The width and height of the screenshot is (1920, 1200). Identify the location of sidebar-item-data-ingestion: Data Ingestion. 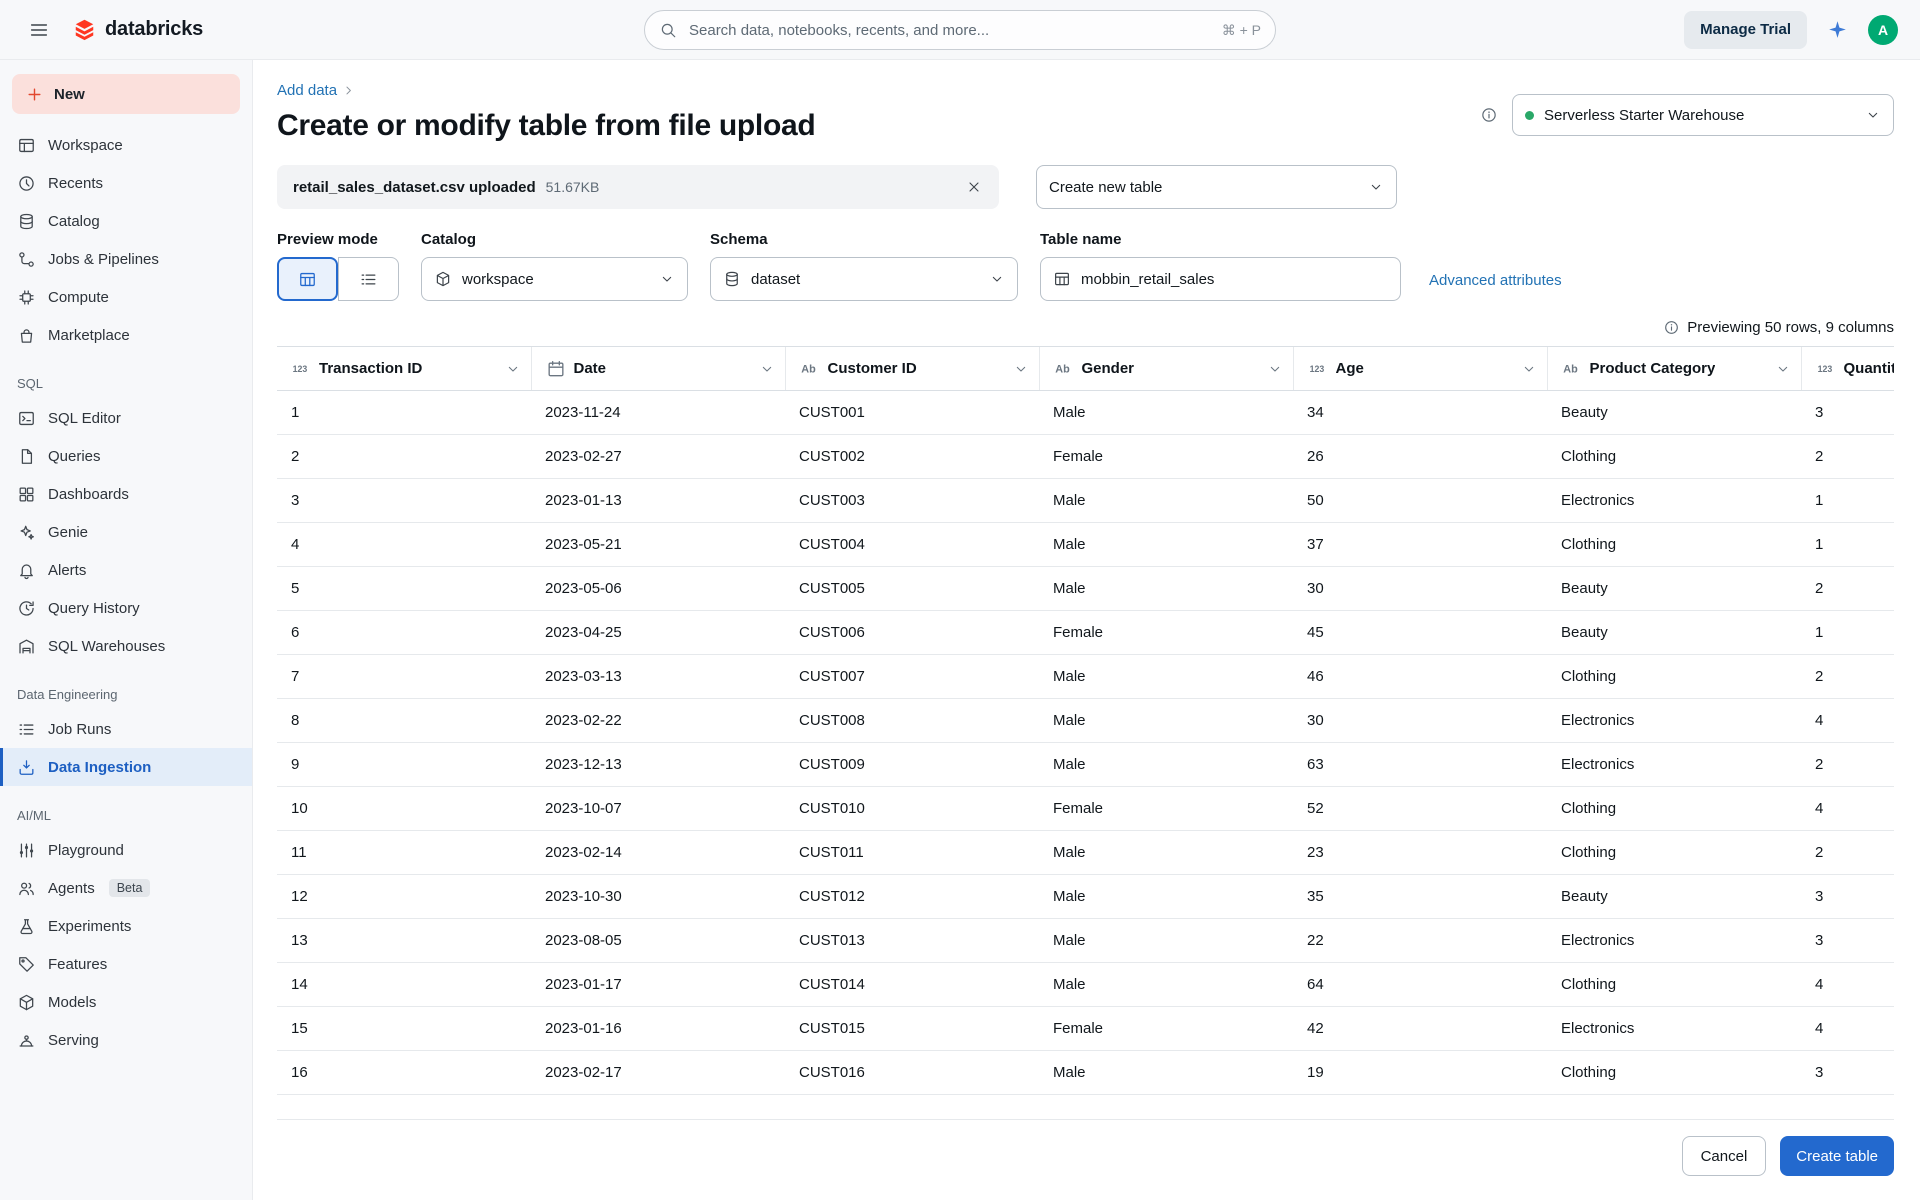
(126, 767).